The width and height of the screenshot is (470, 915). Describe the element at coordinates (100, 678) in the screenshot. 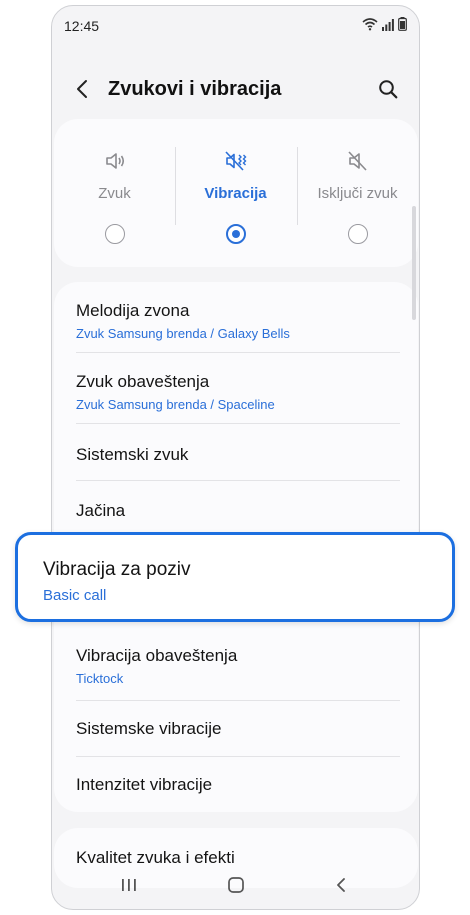

I see `settings-item-subtitle: Ticktock` at that location.